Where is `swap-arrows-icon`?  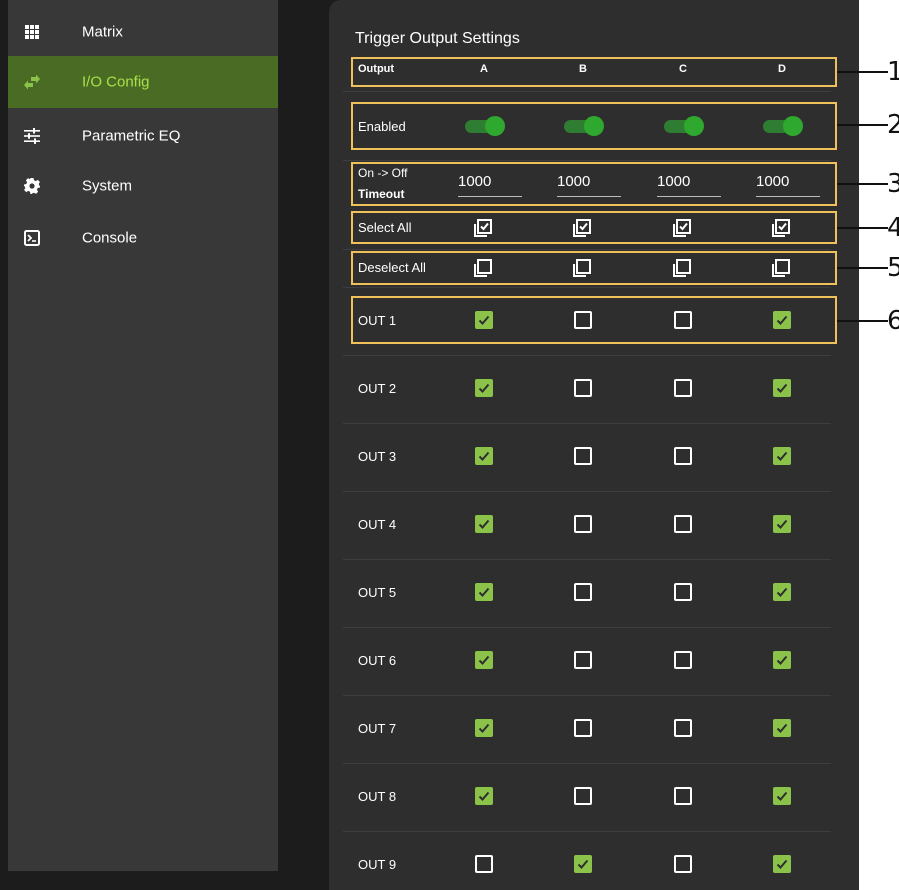 swap-arrows-icon is located at coordinates (32, 82).